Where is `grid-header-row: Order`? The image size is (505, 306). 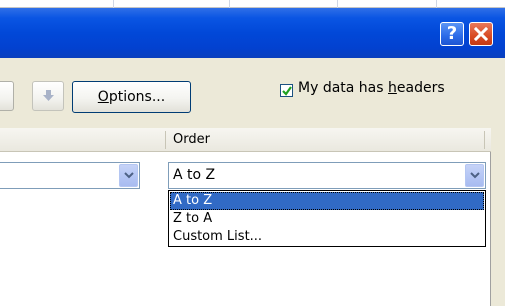 grid-header-row: Order is located at coordinates (245, 140).